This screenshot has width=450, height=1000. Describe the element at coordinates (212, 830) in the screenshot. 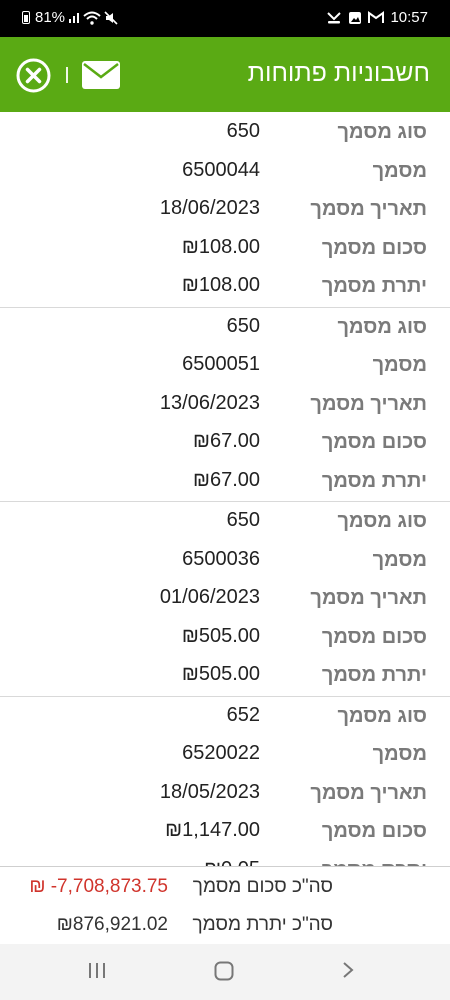

I see `doc-amount-value: ₪1,147.00` at that location.